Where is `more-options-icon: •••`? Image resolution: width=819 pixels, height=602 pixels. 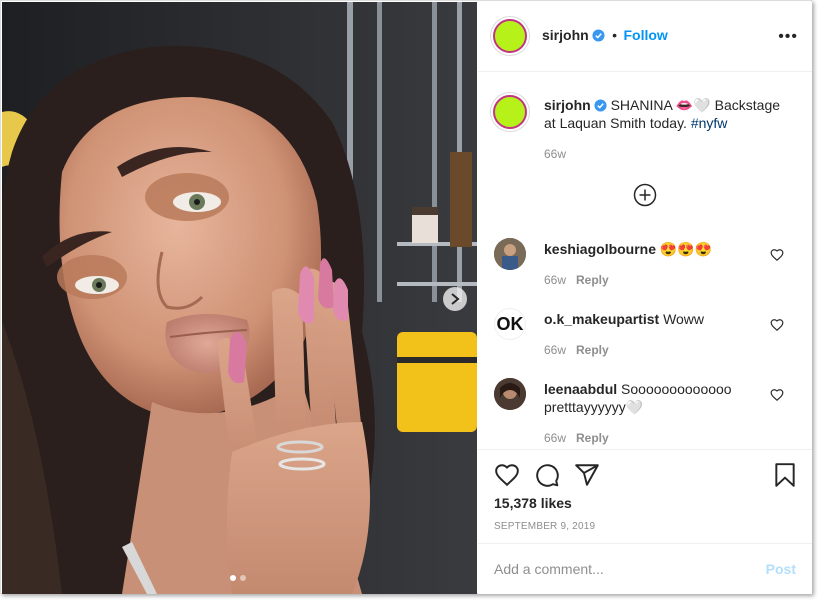
more-options-icon: ••• is located at coordinates (788, 37).